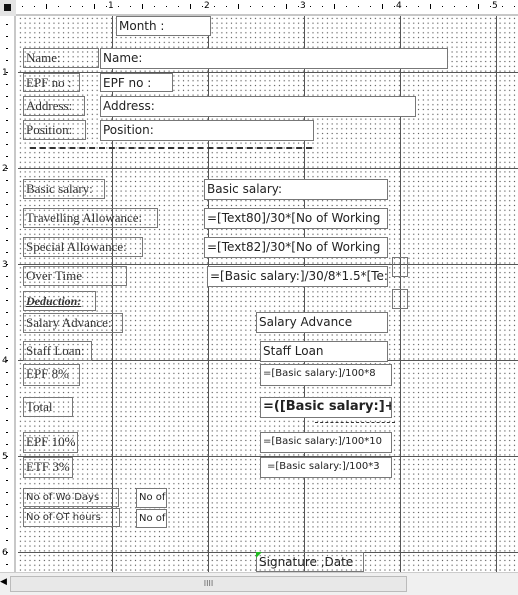 The height and width of the screenshot is (595, 518). I want to click on salary-advance-label: Salary Advance:, so click(73, 323).